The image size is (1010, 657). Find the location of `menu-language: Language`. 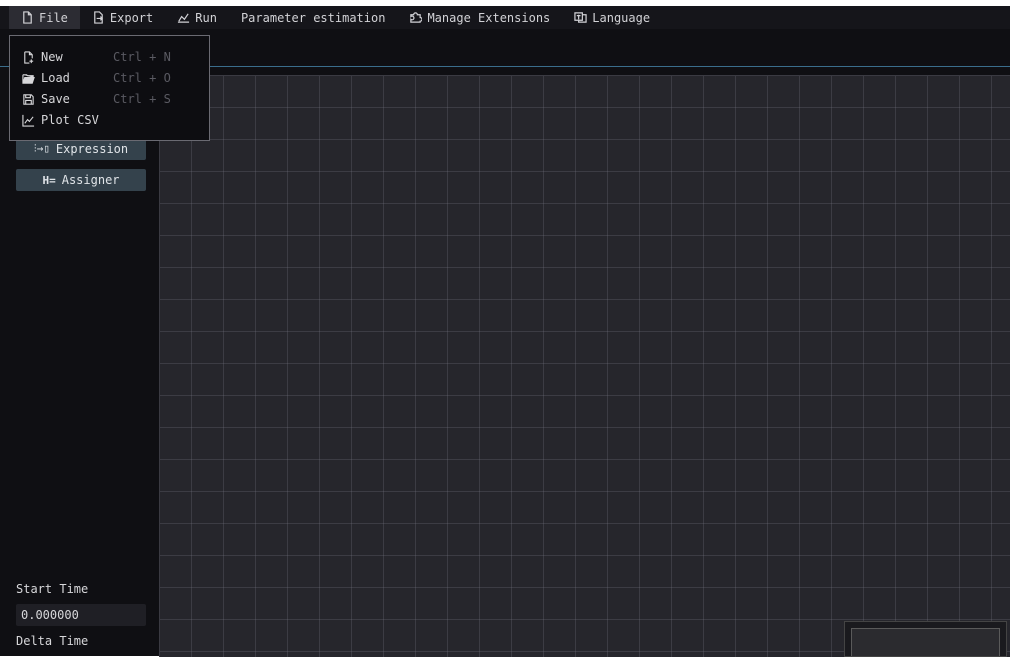

menu-language: Language is located at coordinates (612, 17).